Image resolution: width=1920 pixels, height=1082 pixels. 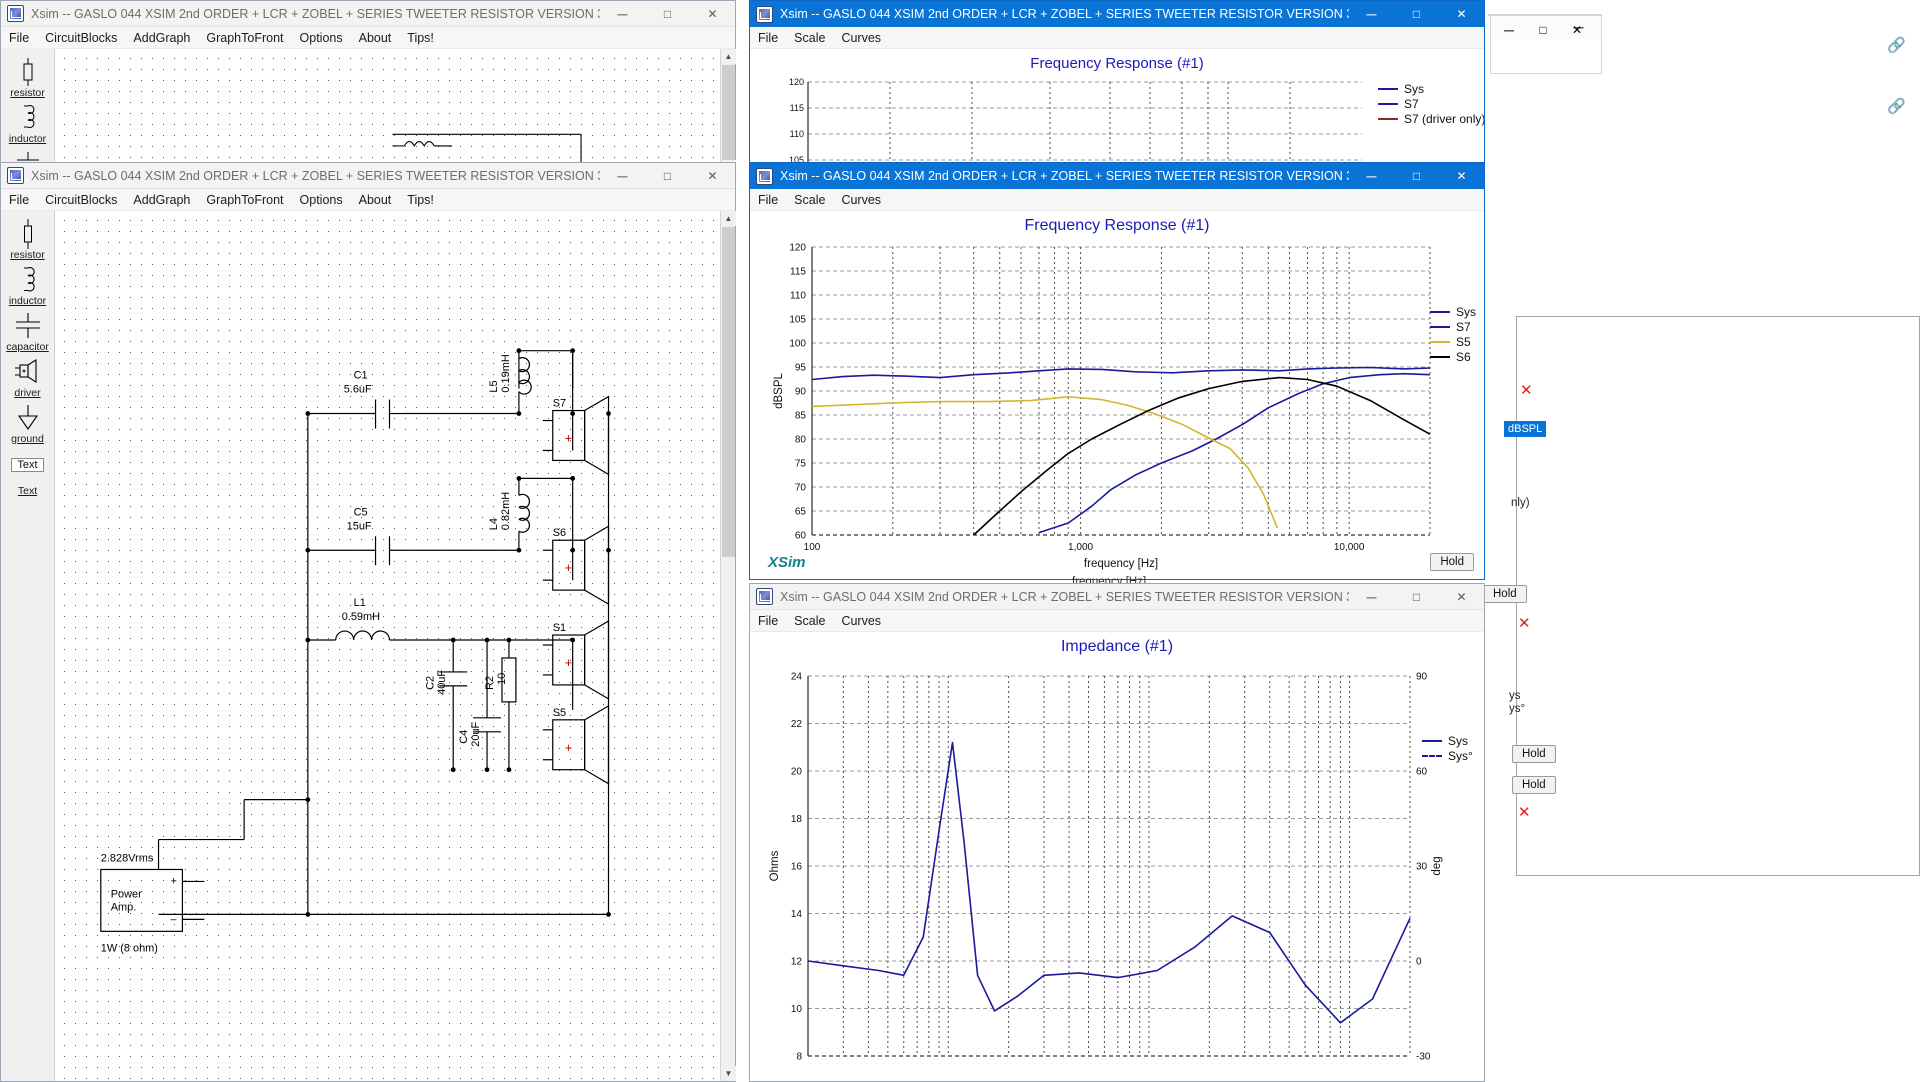 What do you see at coordinates (1896, 106) in the screenshot?
I see `link-icon-2: 🔗` at bounding box center [1896, 106].